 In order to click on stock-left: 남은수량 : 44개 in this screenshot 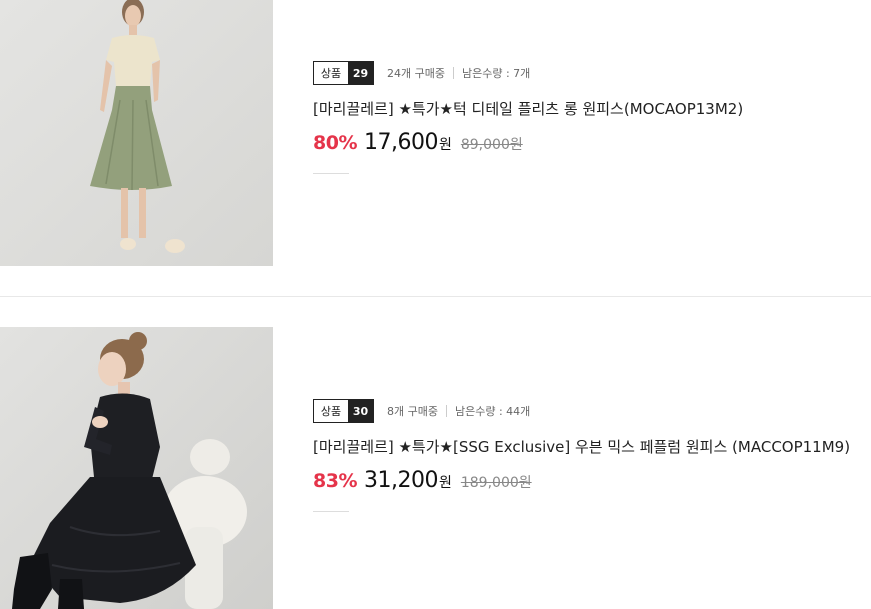, I will do `click(492, 411)`.